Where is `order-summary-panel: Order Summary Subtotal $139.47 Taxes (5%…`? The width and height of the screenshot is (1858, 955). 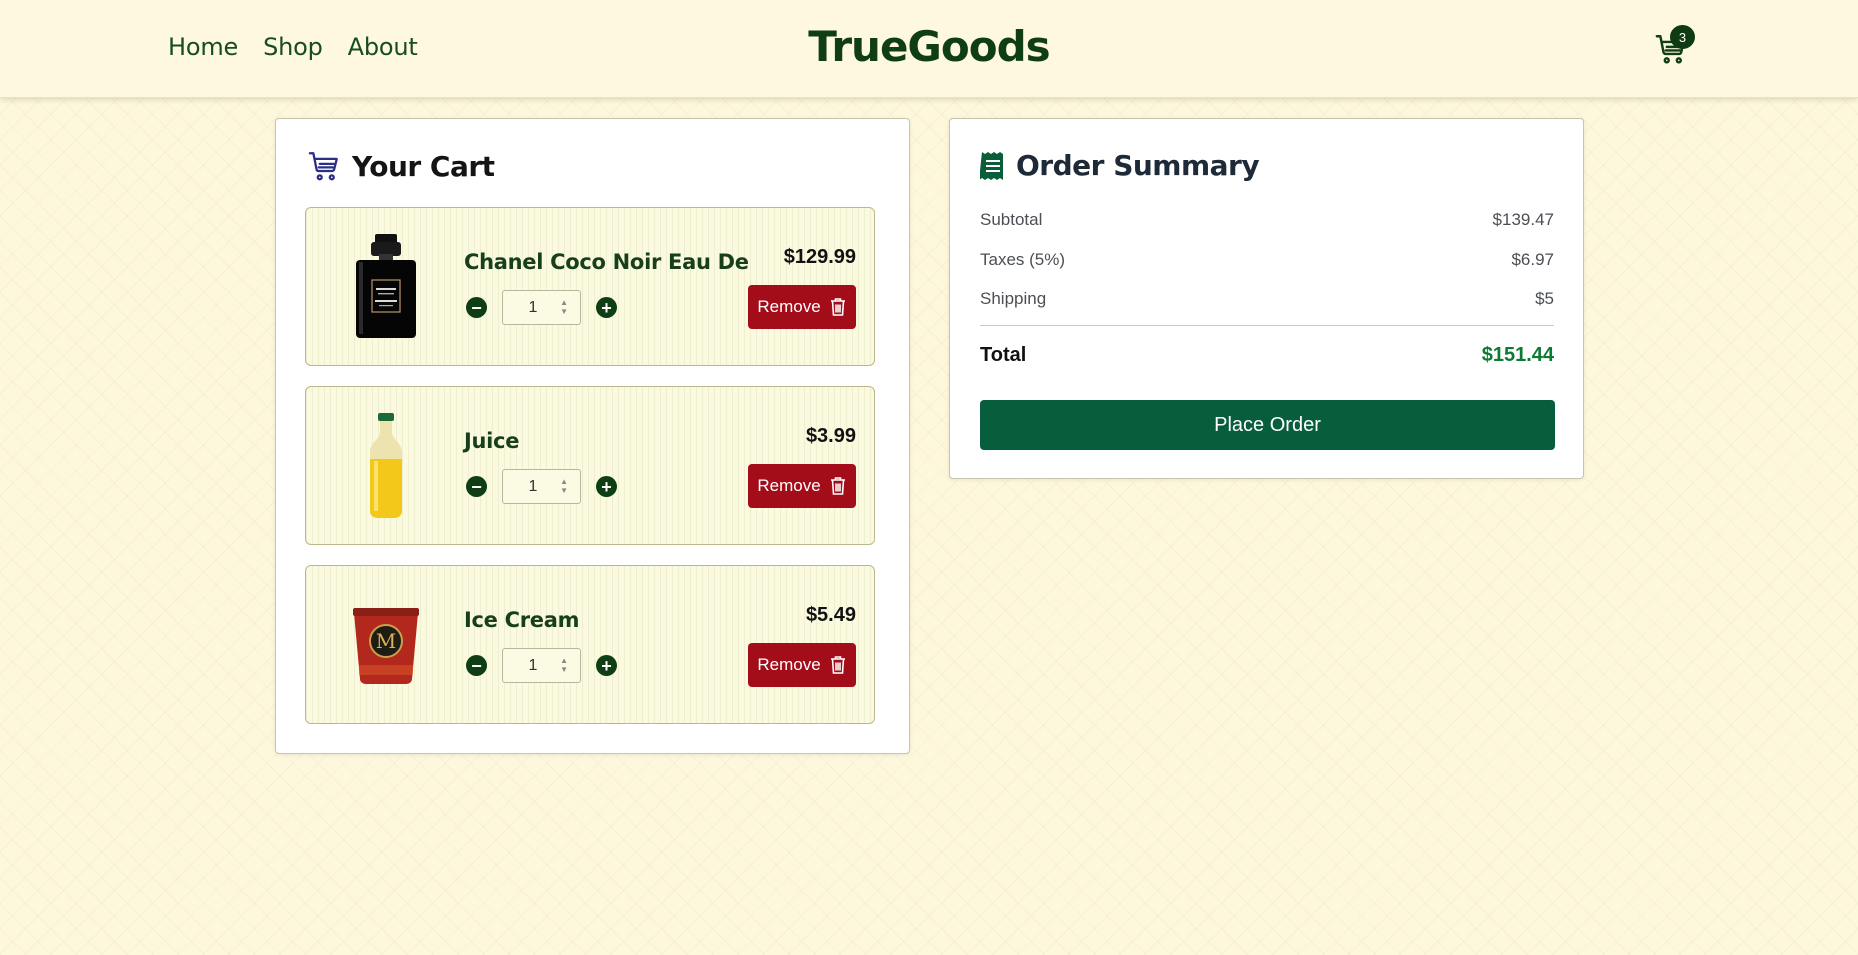
order-summary-panel: Order Summary Subtotal $139.47 Taxes (5%… is located at coordinates (1266, 298).